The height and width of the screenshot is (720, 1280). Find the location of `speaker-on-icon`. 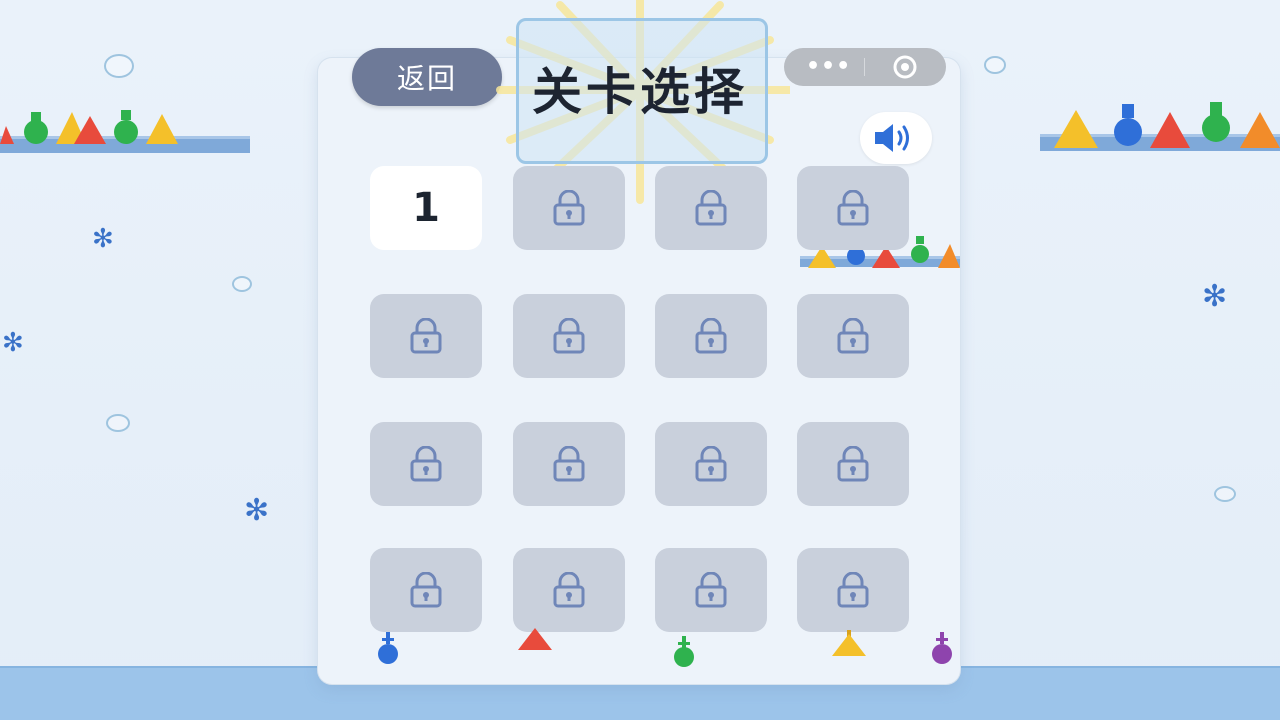

speaker-on-icon is located at coordinates (892, 138).